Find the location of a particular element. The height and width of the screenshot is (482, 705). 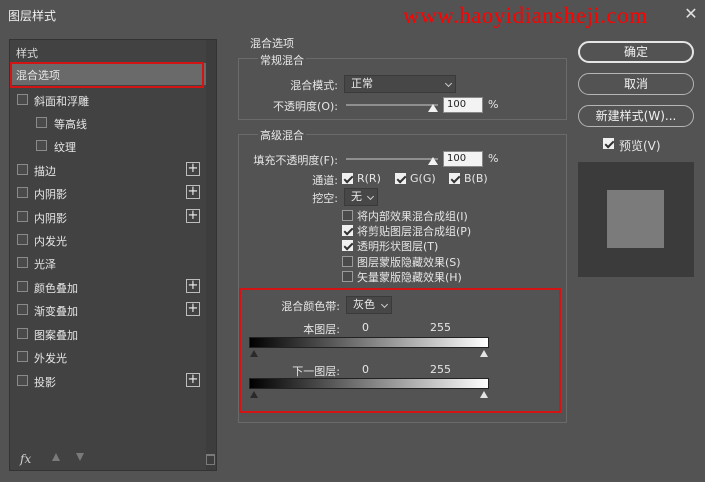

trash-icon is located at coordinates (210, 459).